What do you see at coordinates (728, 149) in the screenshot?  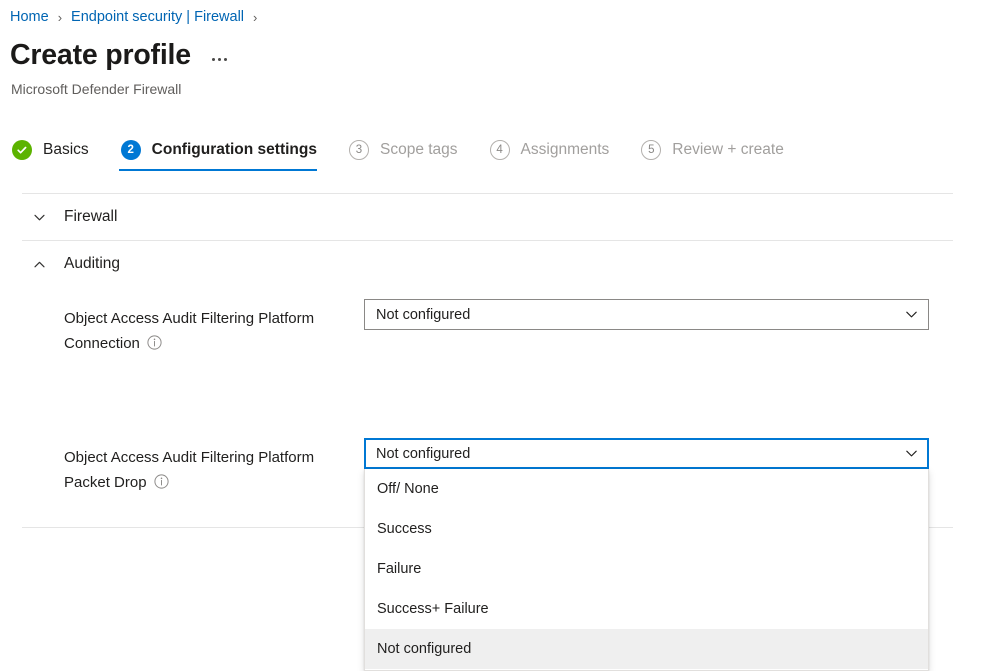 I see `tab-label: Review + create` at bounding box center [728, 149].